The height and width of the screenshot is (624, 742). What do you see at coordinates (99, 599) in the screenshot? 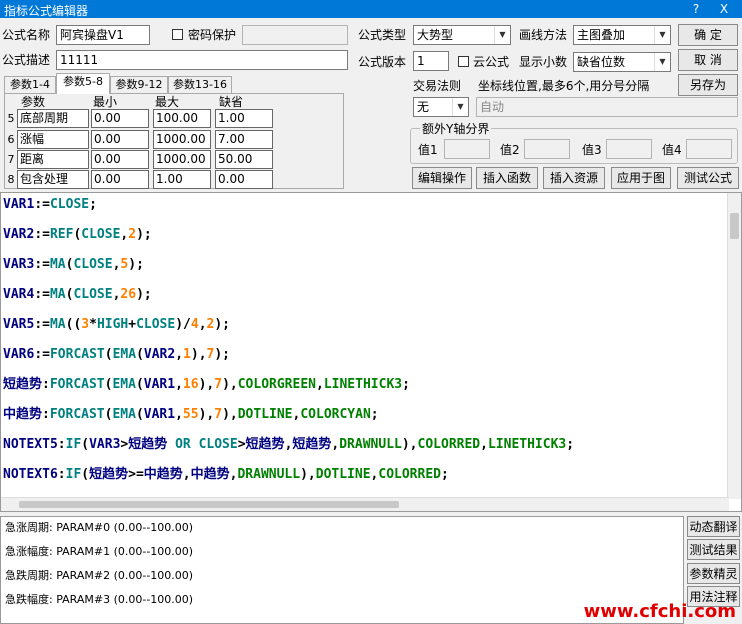
I see `help-line: 急跌幅度: PARAM#3 (0.00--100.00)` at bounding box center [99, 599].